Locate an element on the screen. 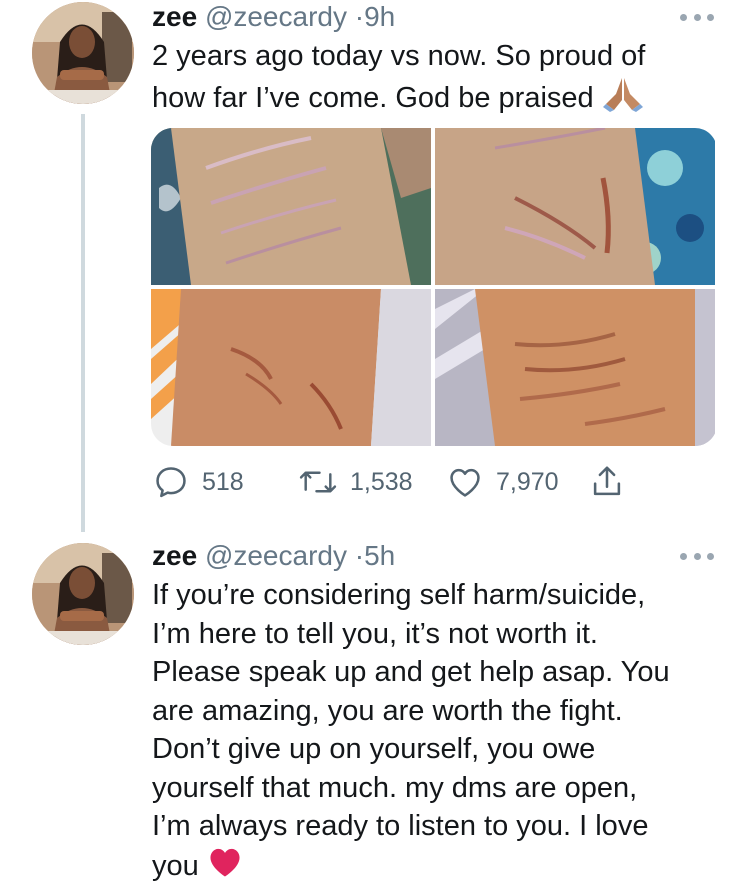 The width and height of the screenshot is (750, 888). tweet-text-line: If you’re considering self harm/suicide, is located at coordinates (432, 595).